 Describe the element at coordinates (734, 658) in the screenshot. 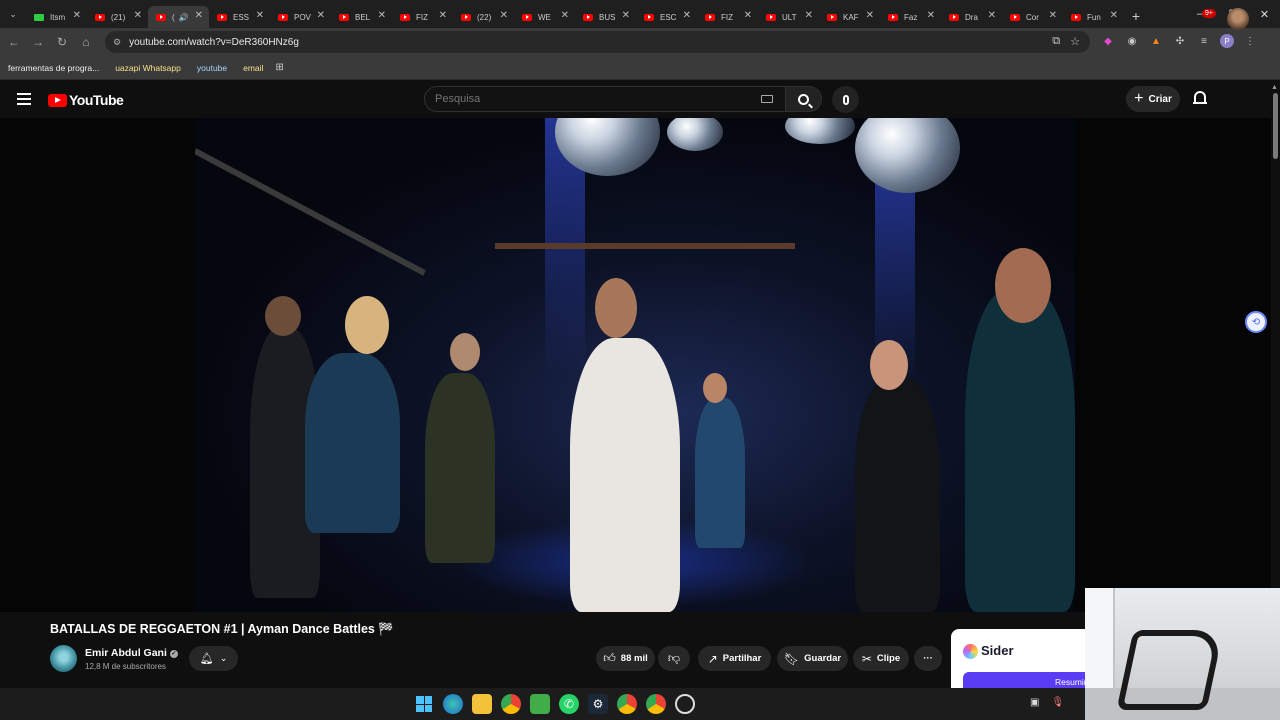

I see `share-button: ↗ Partilhar` at that location.